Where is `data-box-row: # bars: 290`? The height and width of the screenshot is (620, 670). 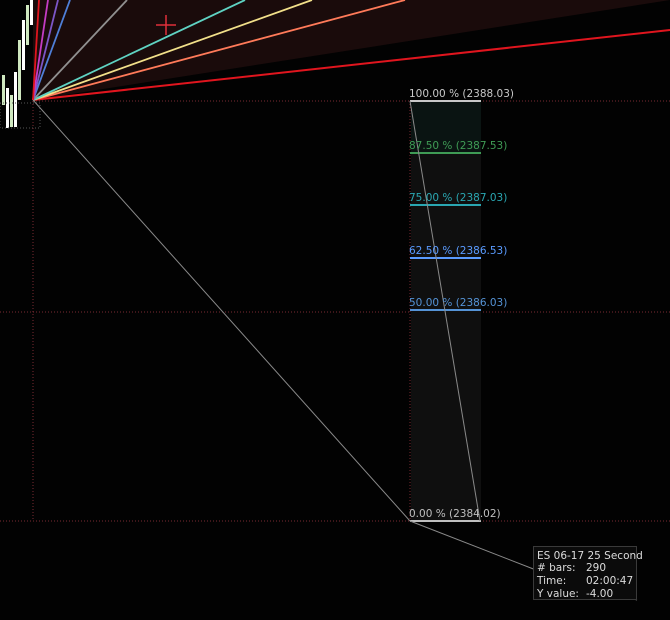 data-box-row: # bars: 290 is located at coordinates (586, 568).